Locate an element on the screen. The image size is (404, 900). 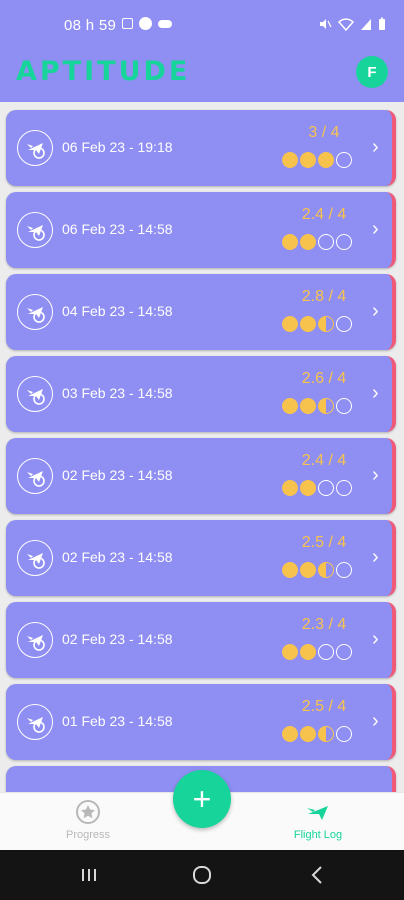
flight-score: 2.6 / 4 is located at coordinates (324, 378).